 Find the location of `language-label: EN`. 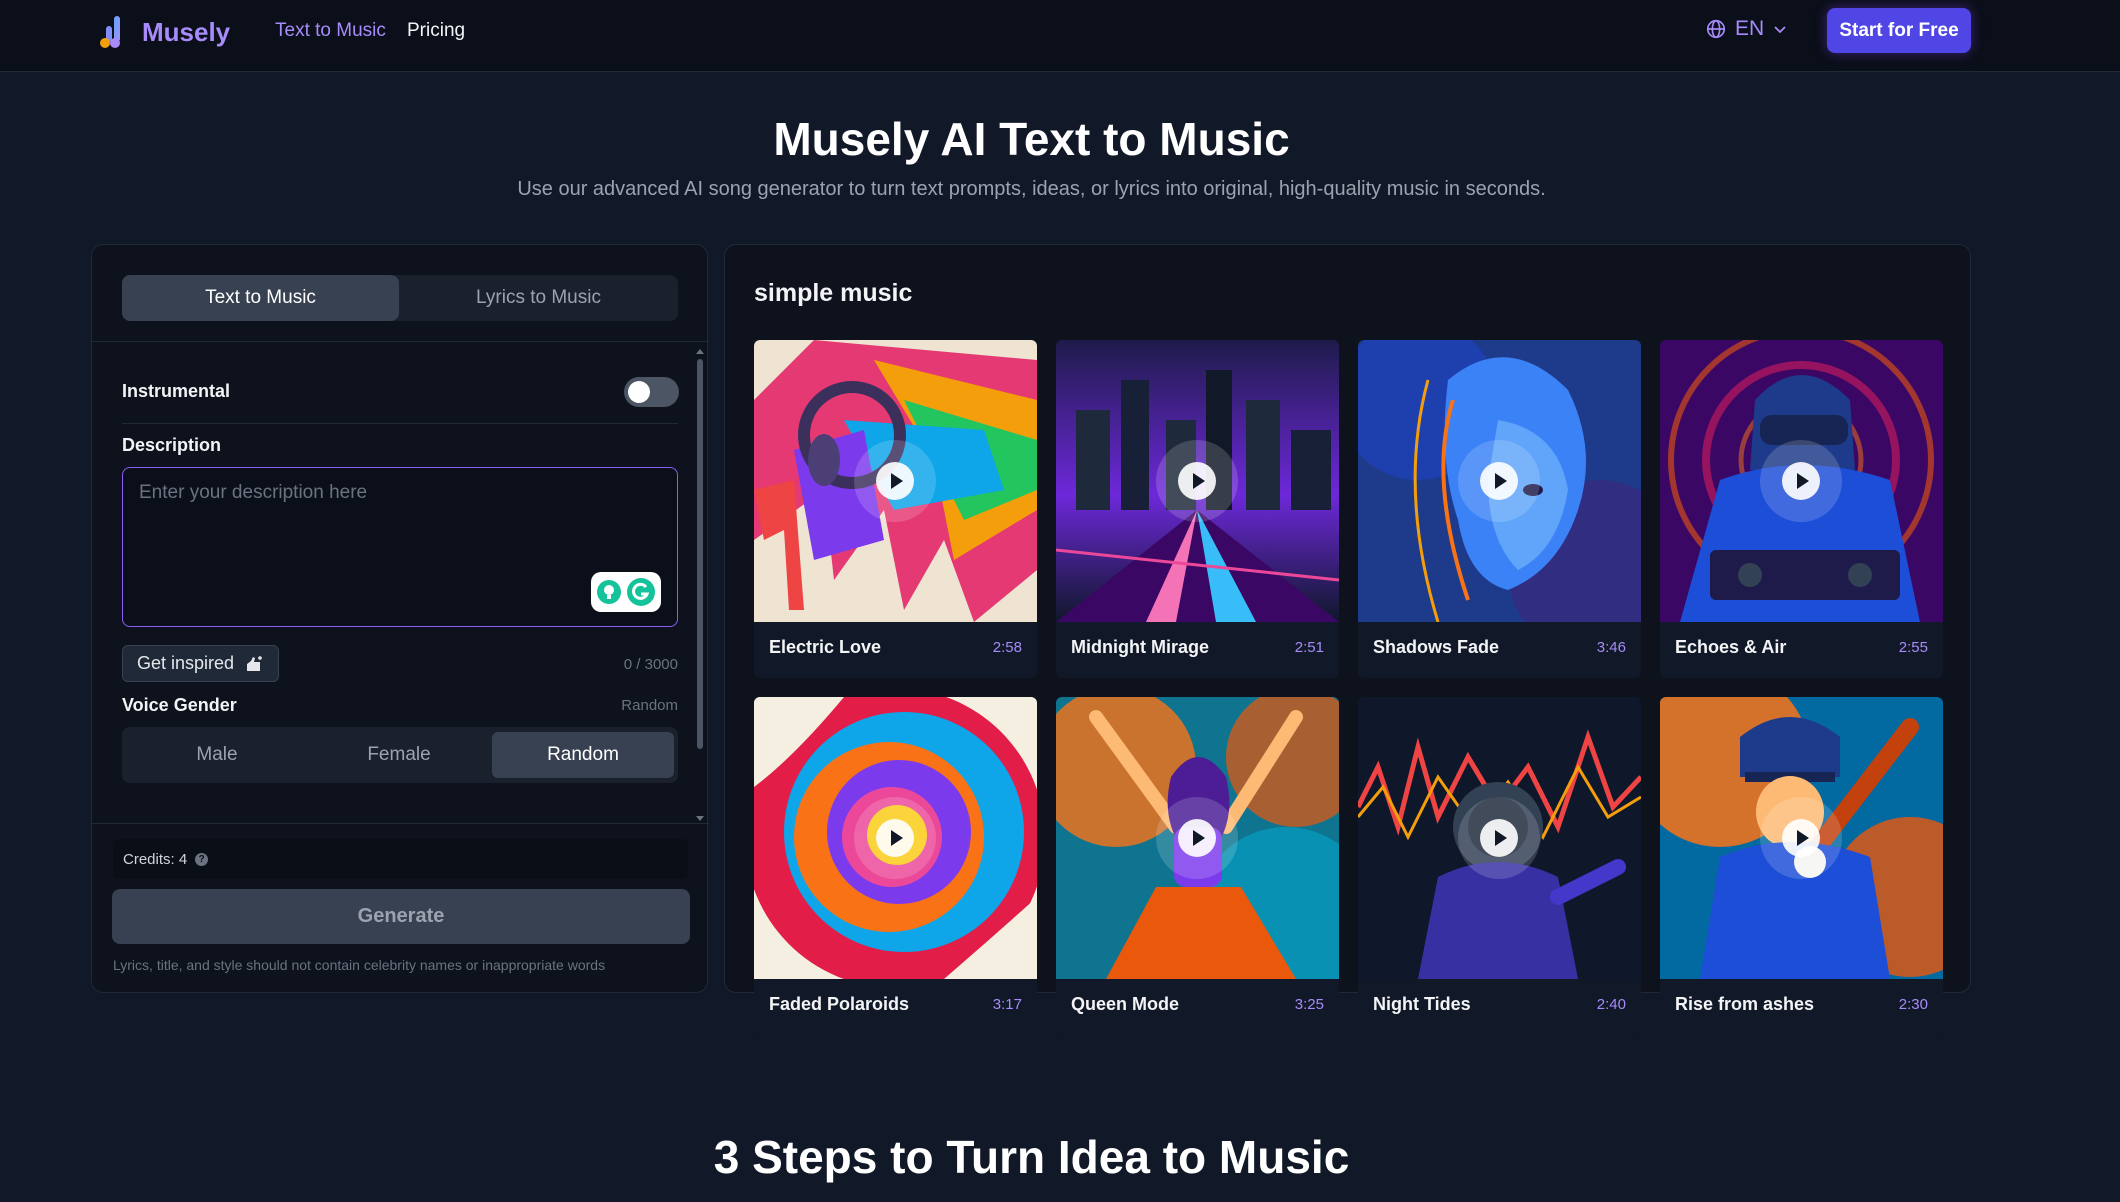

language-label: EN is located at coordinates (1750, 28).